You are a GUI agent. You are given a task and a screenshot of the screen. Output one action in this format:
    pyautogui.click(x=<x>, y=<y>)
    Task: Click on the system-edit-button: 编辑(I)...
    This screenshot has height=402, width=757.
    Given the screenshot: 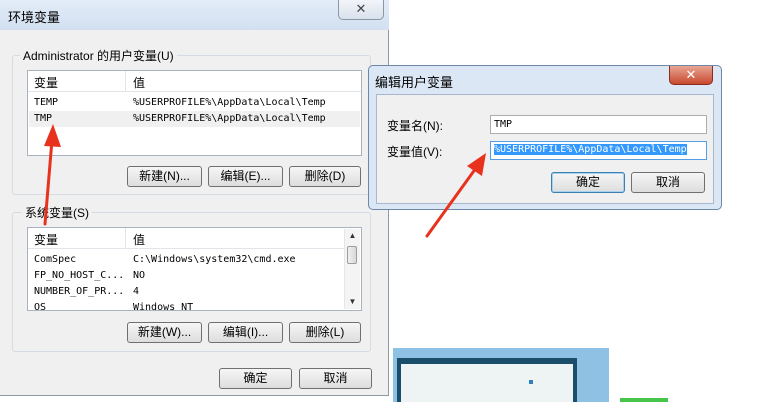 What is the action you would take?
    pyautogui.click(x=245, y=332)
    